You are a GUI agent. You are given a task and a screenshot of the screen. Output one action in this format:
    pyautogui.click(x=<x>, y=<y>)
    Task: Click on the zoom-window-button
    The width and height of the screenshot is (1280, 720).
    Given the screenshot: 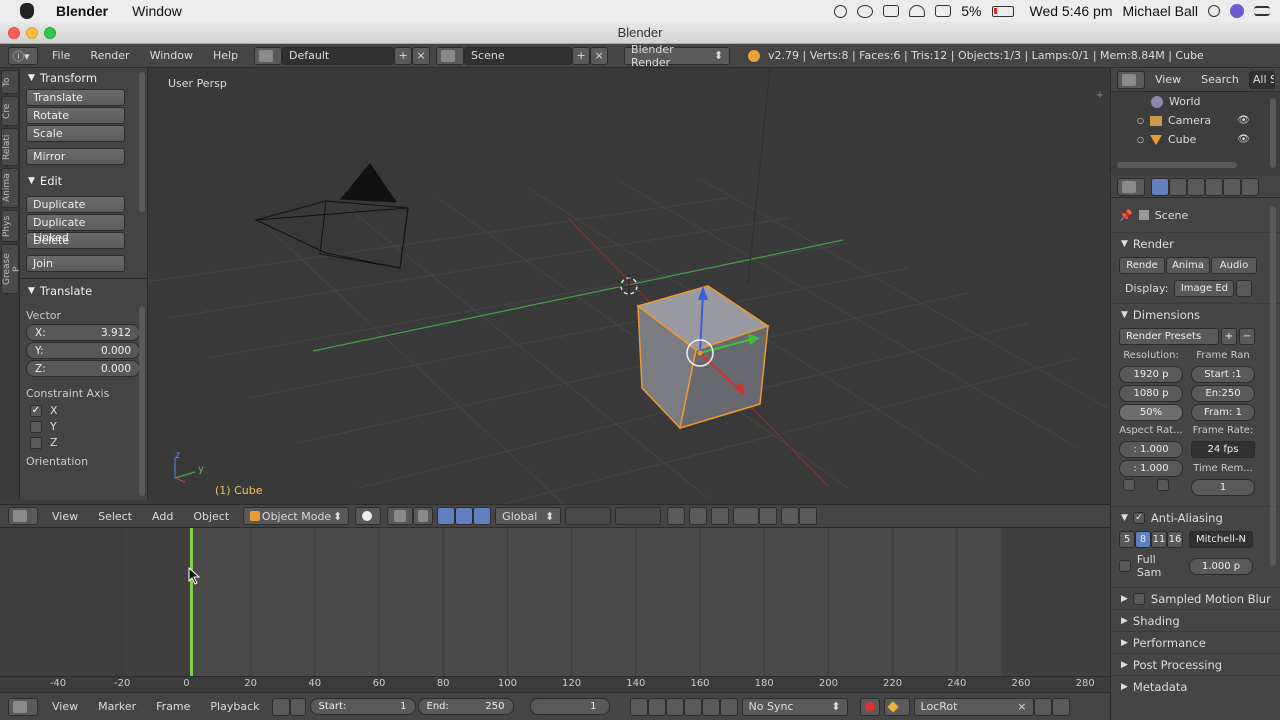 What is the action you would take?
    pyautogui.click(x=50, y=33)
    